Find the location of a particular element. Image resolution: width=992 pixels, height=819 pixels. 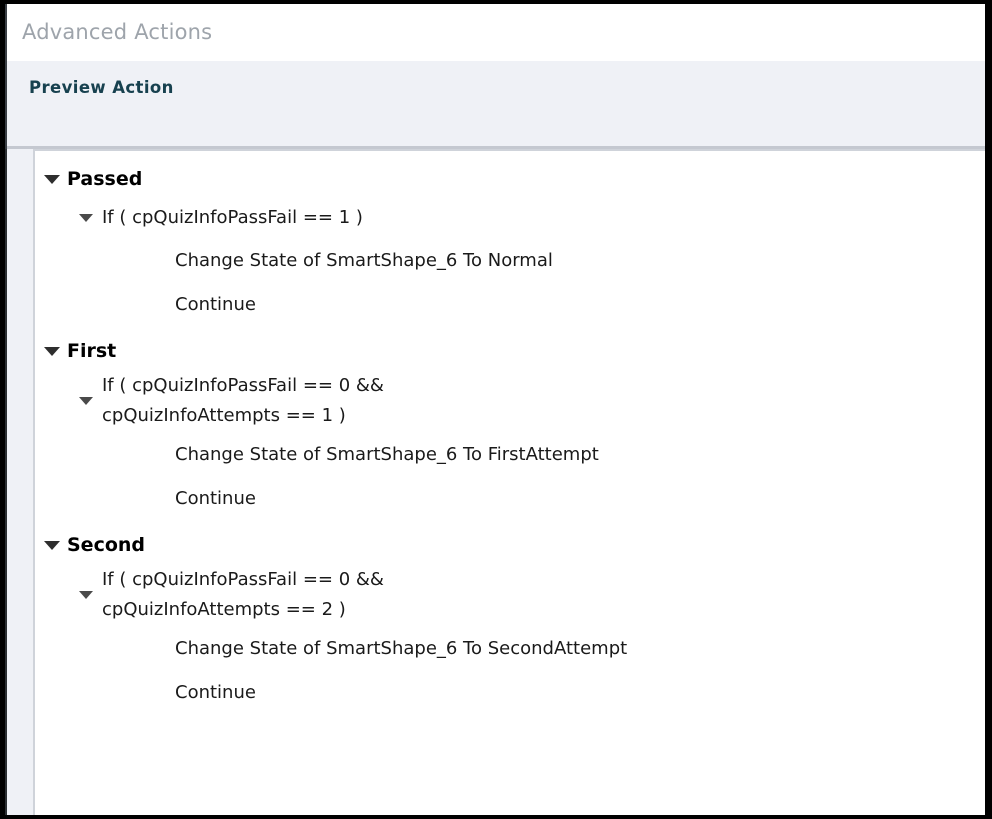

title-bar: Advanced Actions is located at coordinates (496, 32).